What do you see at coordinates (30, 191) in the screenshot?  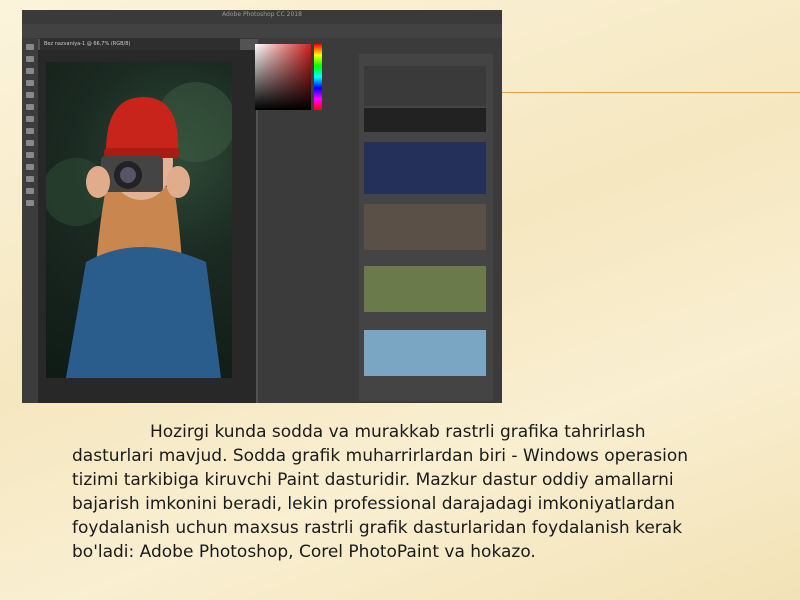 I see `hand-tool-icon` at bounding box center [30, 191].